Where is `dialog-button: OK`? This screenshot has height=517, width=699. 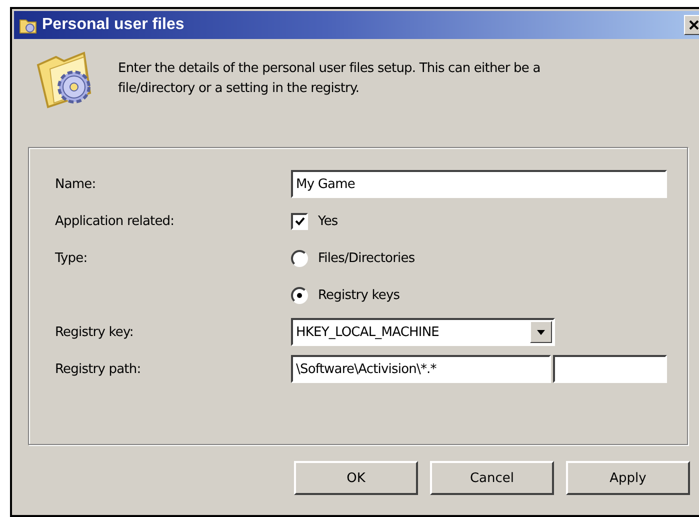 dialog-button: OK is located at coordinates (356, 478).